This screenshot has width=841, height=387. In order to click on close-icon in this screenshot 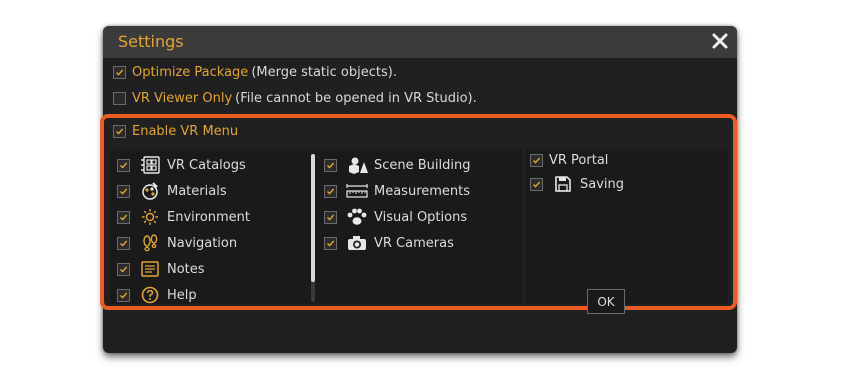, I will do `click(720, 41)`.